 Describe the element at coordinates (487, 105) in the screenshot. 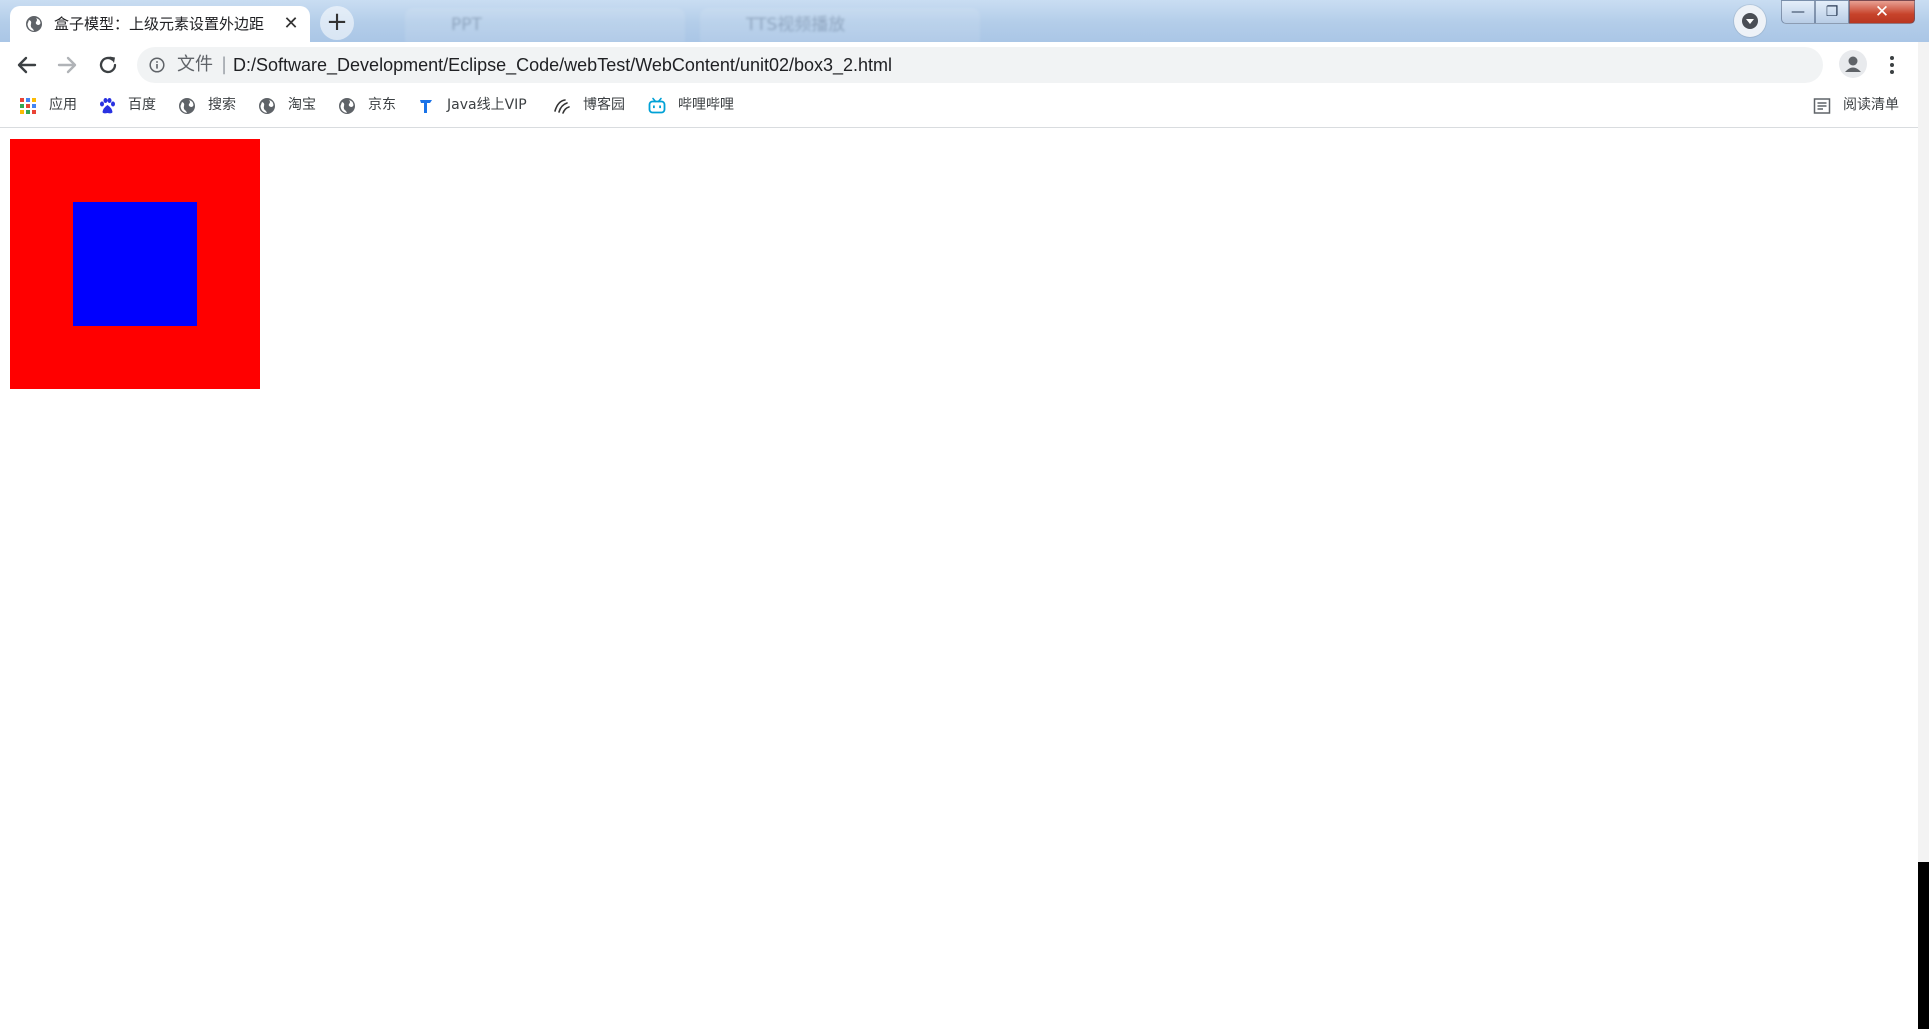

I see `bookmark-label: Java线上VIP` at that location.